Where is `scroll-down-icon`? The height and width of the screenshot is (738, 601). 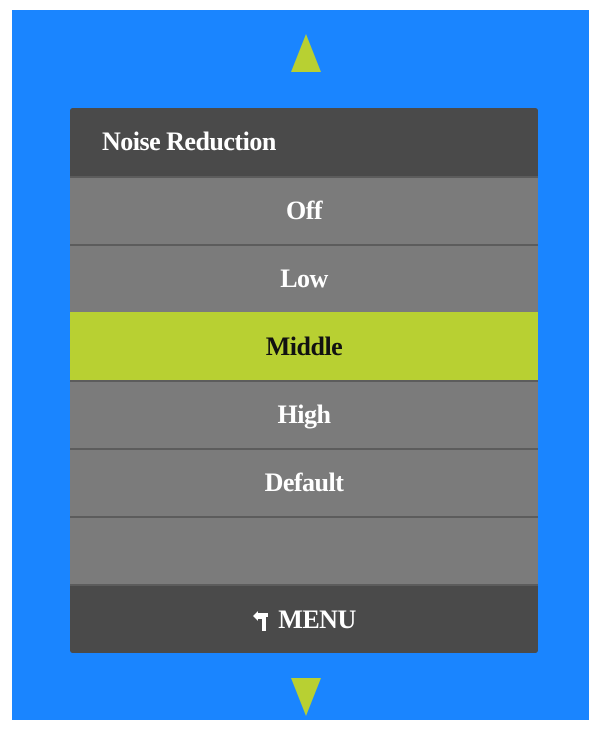 scroll-down-icon is located at coordinates (306, 697).